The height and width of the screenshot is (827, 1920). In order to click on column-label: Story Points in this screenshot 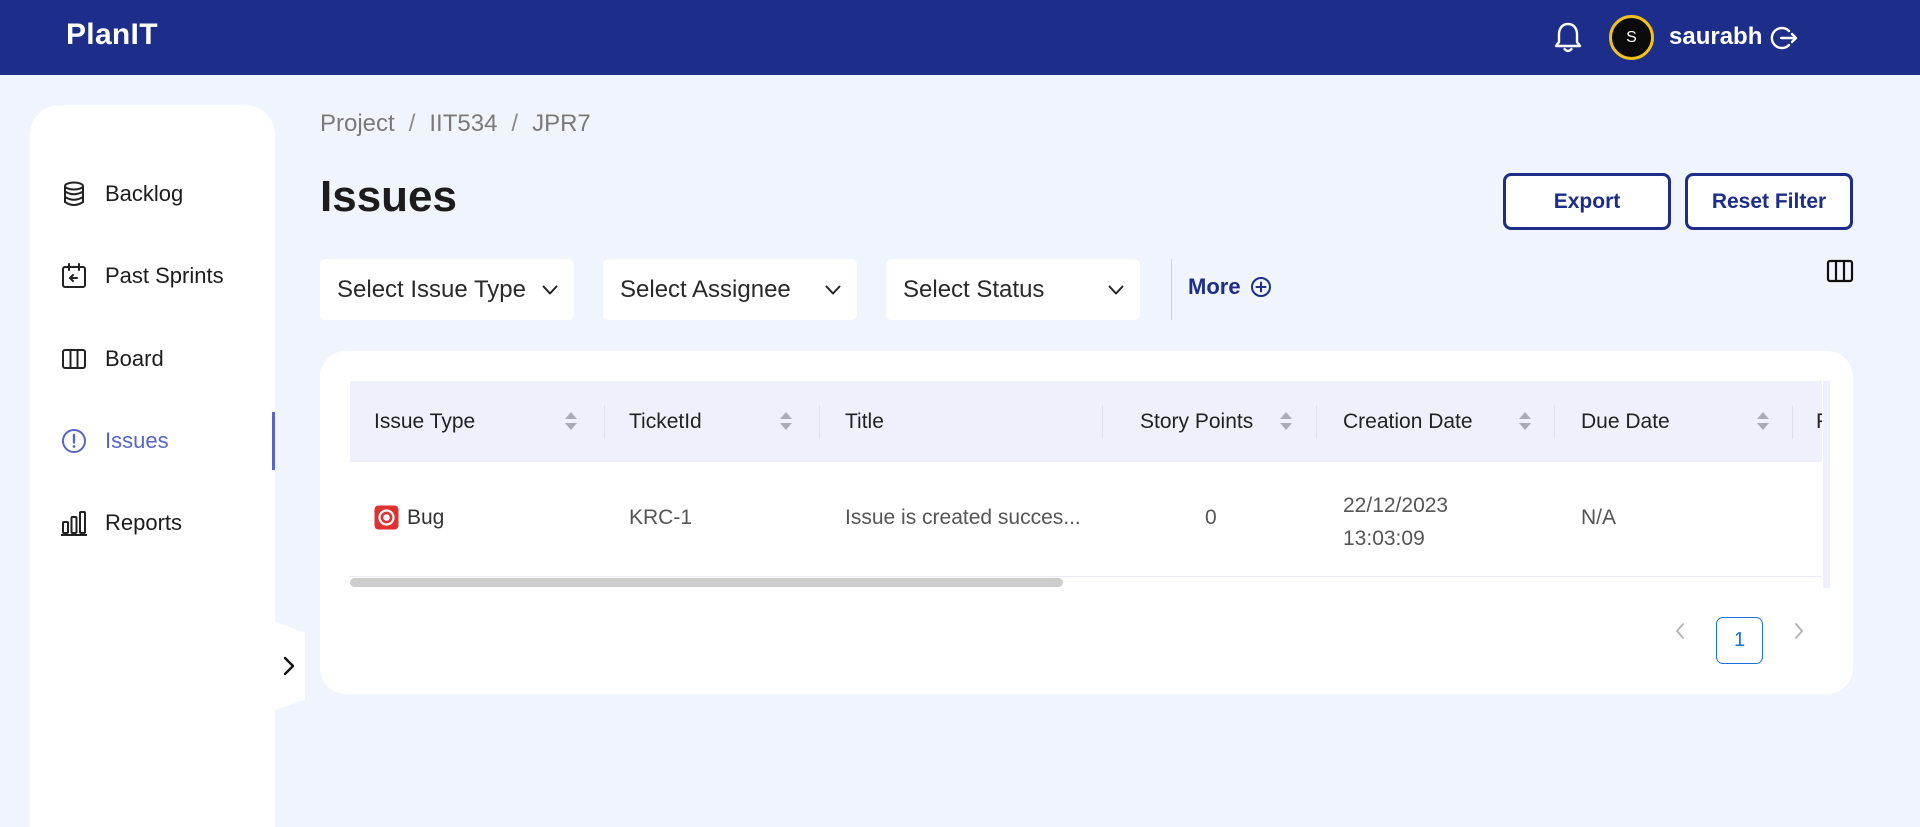, I will do `click(1197, 421)`.